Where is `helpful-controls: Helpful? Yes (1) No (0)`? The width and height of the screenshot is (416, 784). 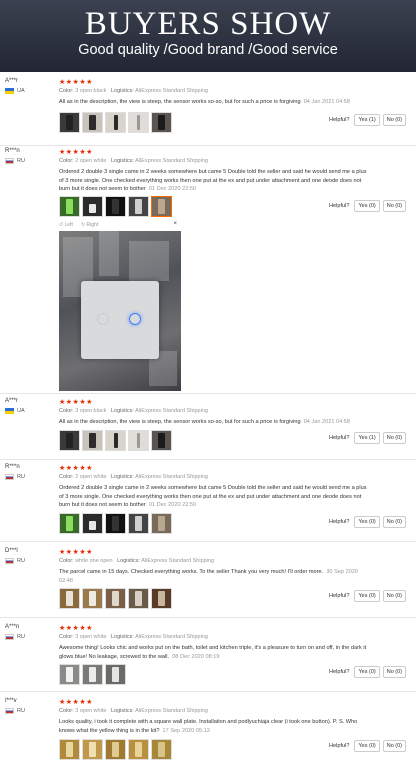
helpful-controls: Helpful? Yes (1) No (0) is located at coordinates (367, 438).